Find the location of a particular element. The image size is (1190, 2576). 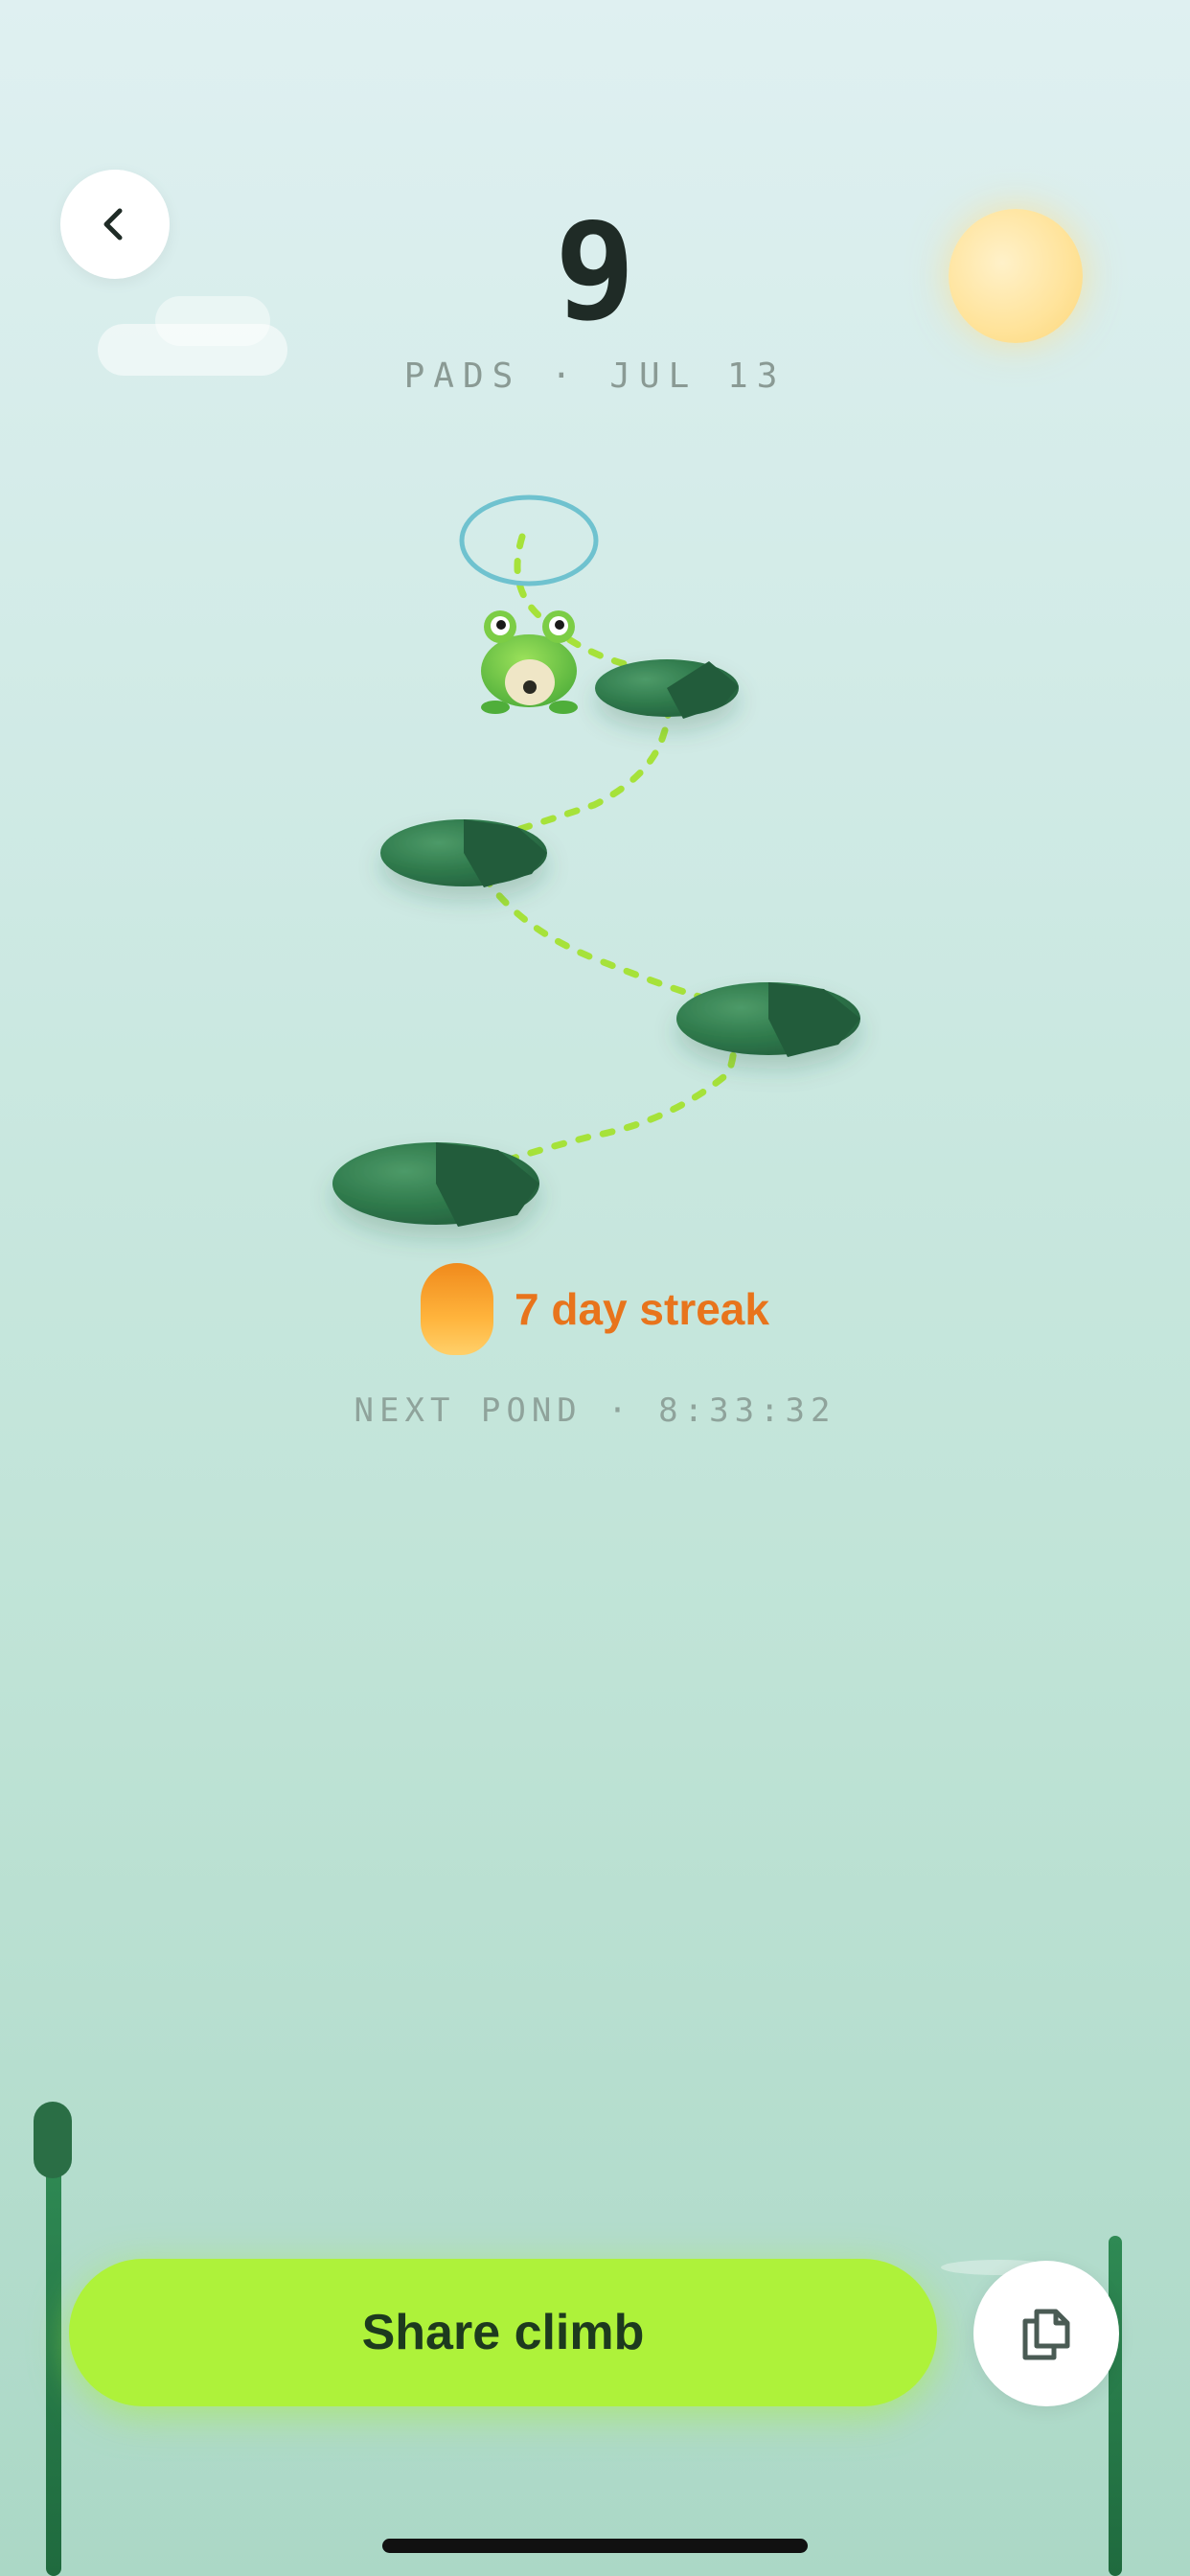

copy-icon is located at coordinates (1046, 2333).